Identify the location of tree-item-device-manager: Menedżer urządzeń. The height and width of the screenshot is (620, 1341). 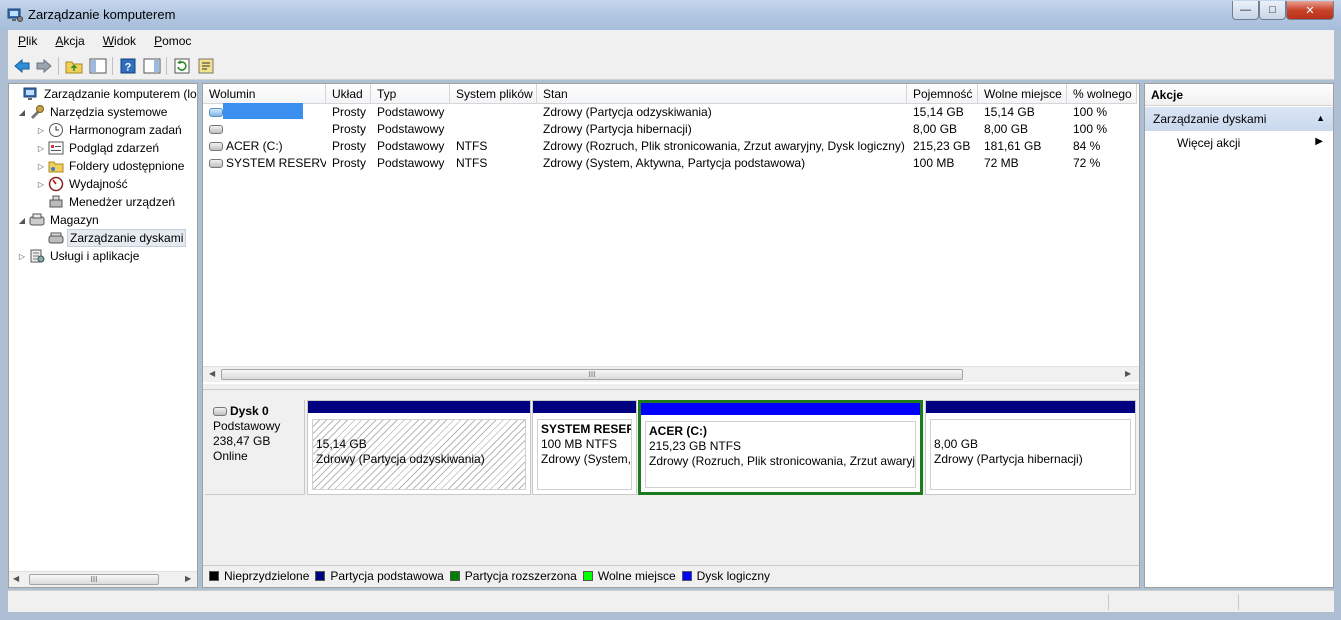
(106, 202).